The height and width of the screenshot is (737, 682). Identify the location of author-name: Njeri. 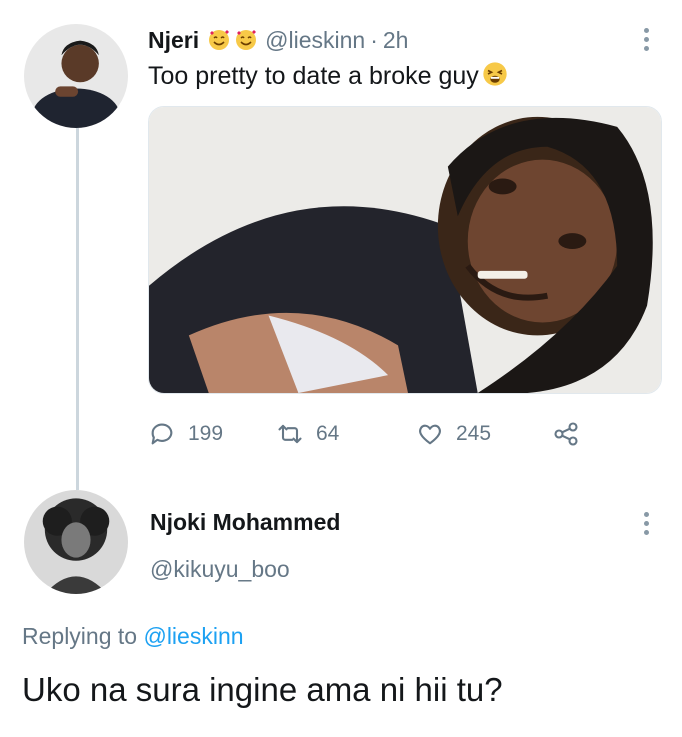
(173, 40).